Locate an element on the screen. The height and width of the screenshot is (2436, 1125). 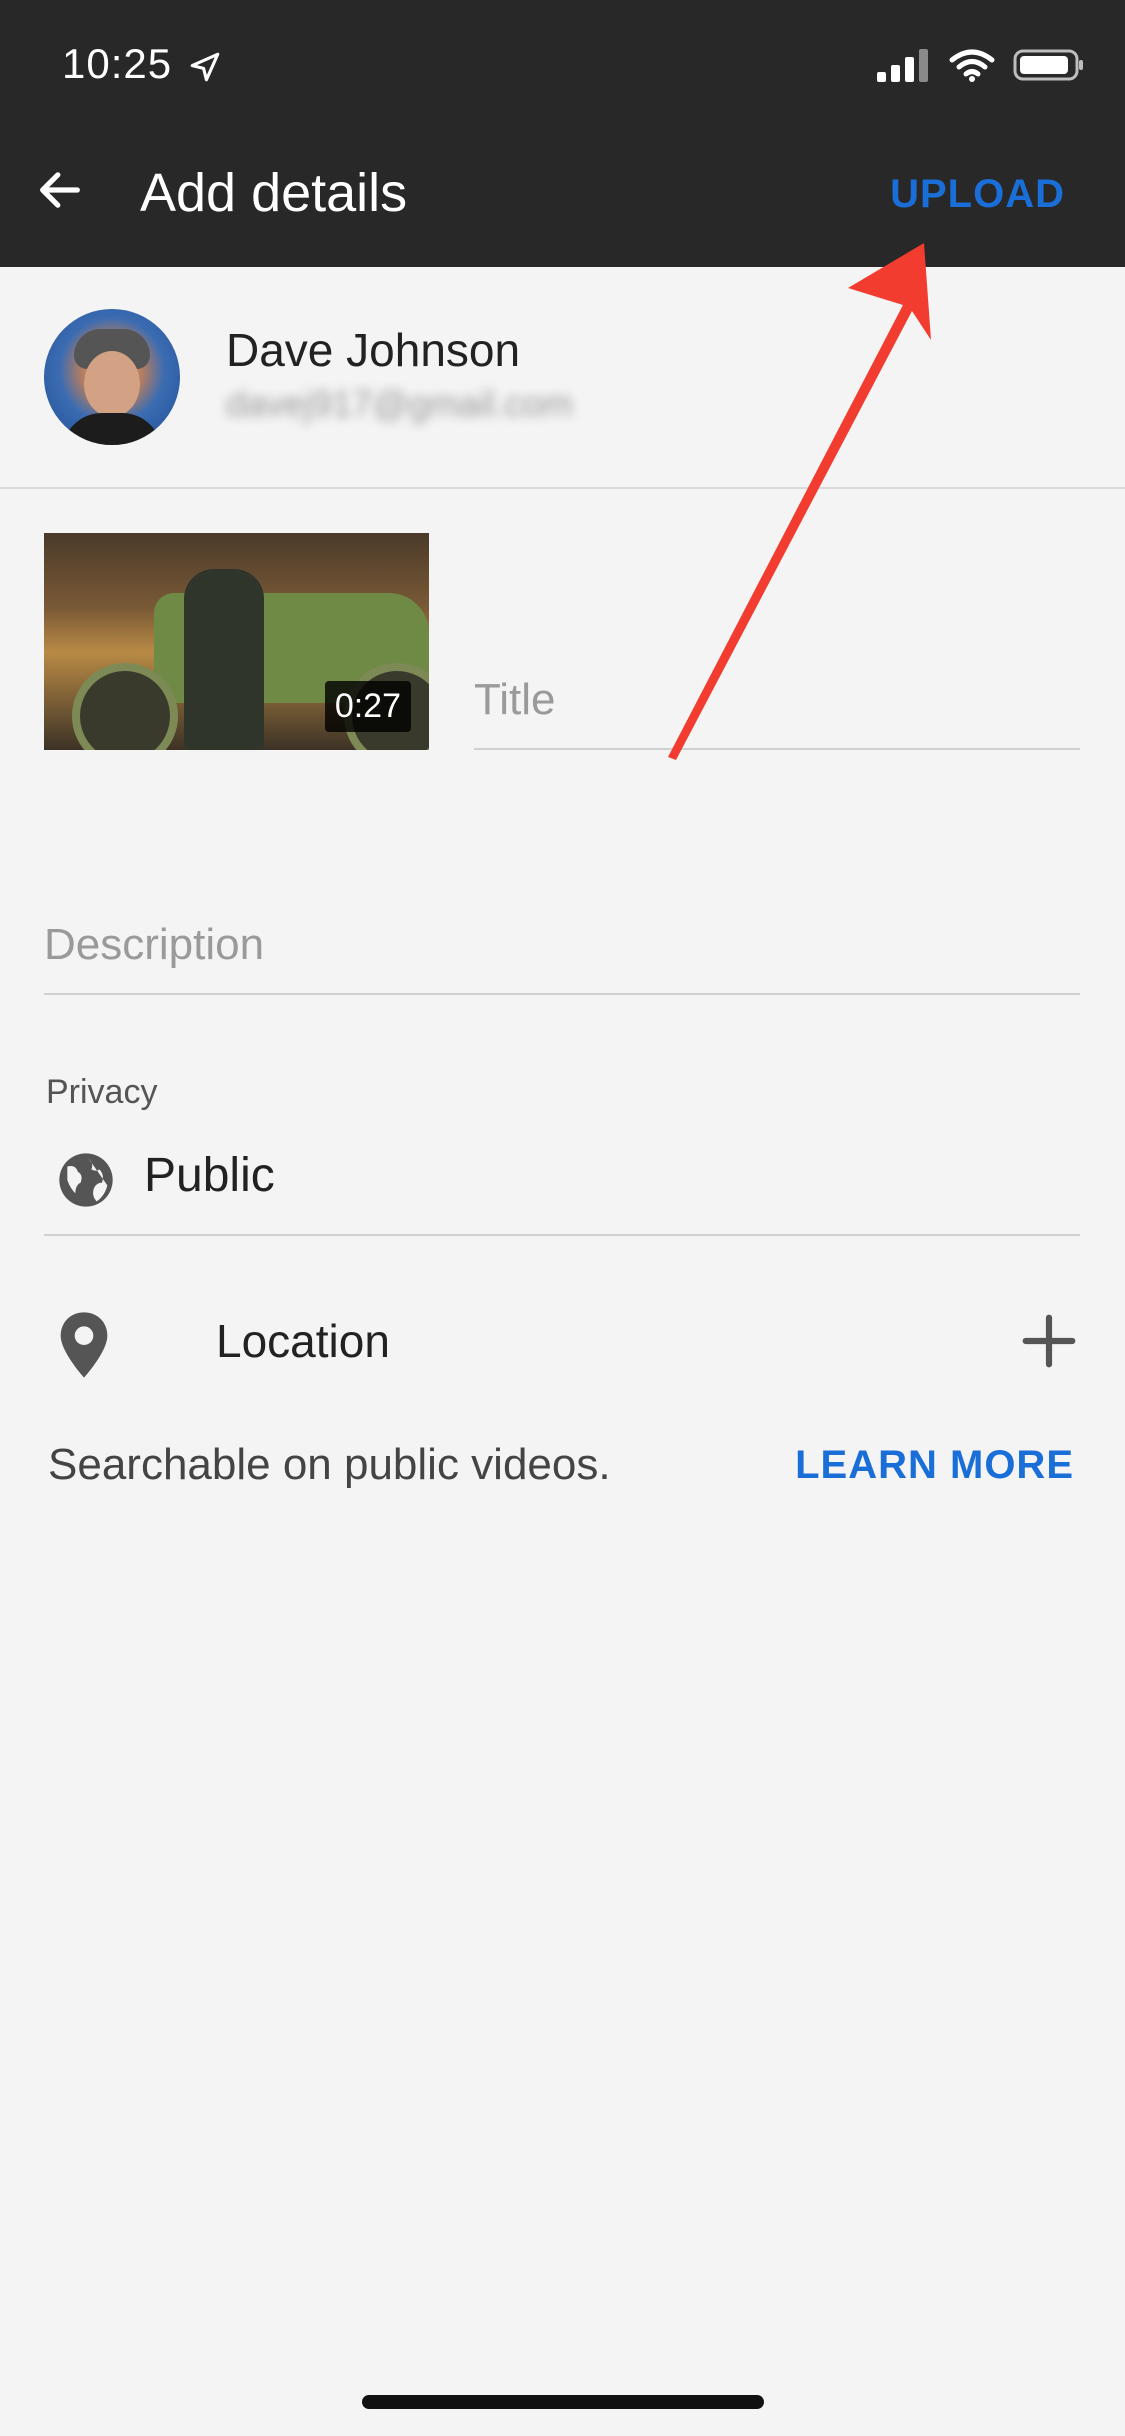
plus-icon is located at coordinates (1049, 1341).